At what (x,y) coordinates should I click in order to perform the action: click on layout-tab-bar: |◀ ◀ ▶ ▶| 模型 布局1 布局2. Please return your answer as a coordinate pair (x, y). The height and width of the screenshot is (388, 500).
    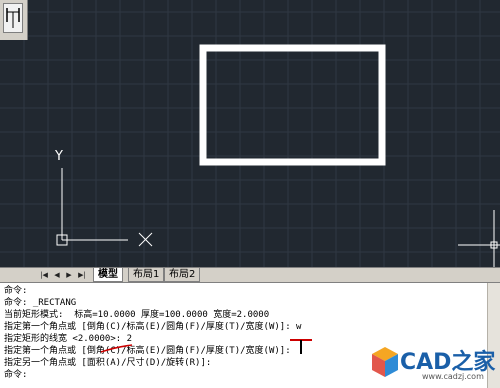
    Looking at the image, I should click on (250, 275).